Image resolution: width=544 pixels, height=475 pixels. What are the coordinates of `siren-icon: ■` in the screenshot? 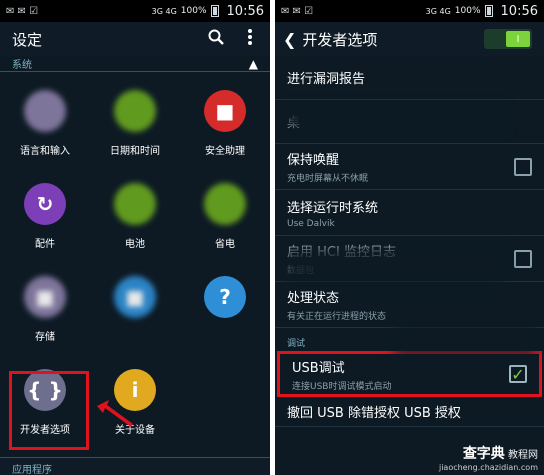 It's located at (225, 111).